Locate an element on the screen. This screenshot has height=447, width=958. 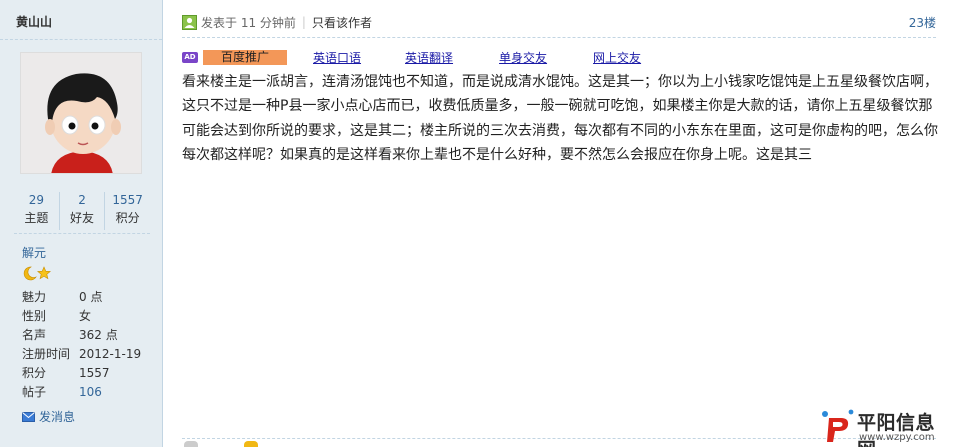
post-time: 发表于 11 分钟前 is located at coordinates (248, 22).